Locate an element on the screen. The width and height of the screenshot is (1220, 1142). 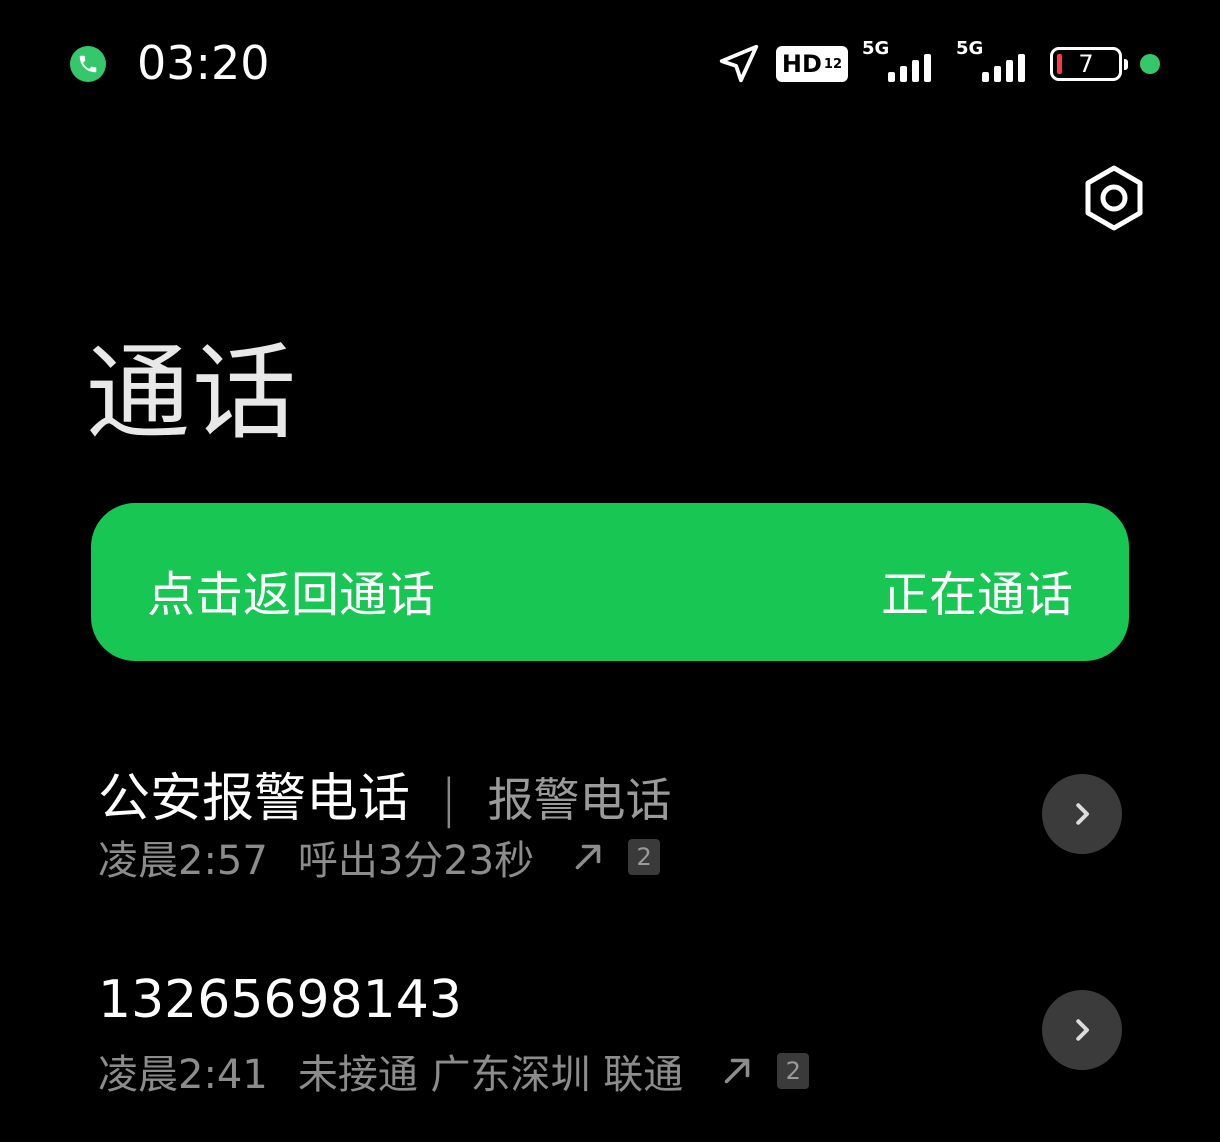
contact-number: 13265698143 is located at coordinates (280, 1000).